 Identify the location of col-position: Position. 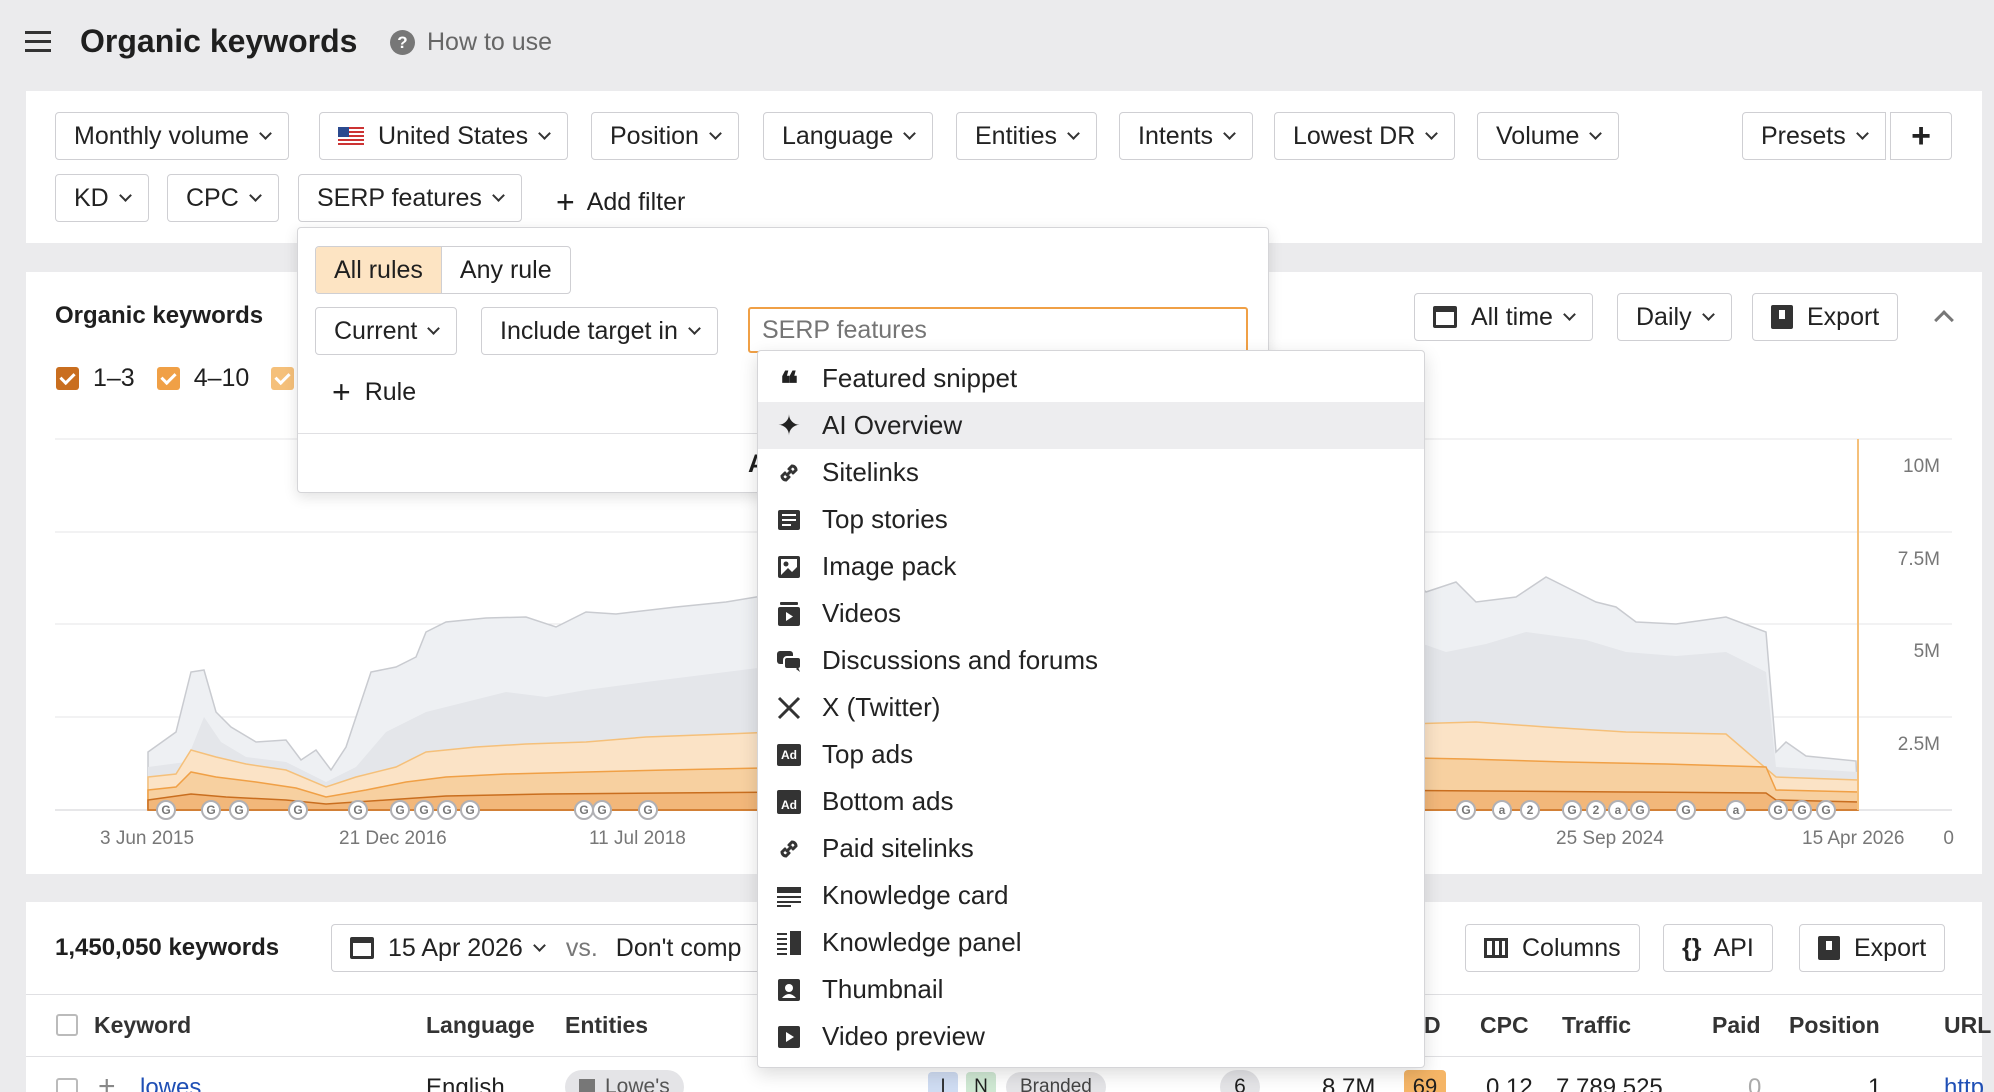
(1834, 1025).